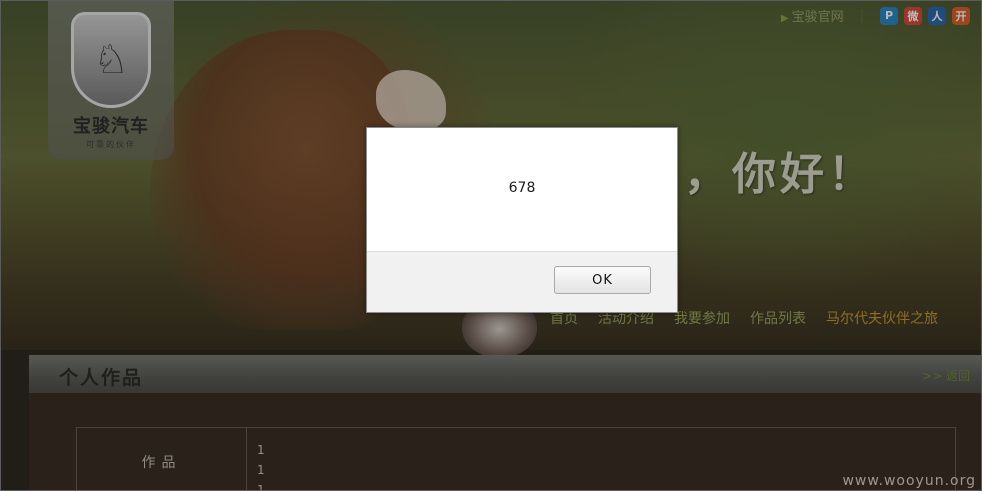 This screenshot has width=982, height=491. I want to click on alert-dialog: 678 OK, so click(522, 220).